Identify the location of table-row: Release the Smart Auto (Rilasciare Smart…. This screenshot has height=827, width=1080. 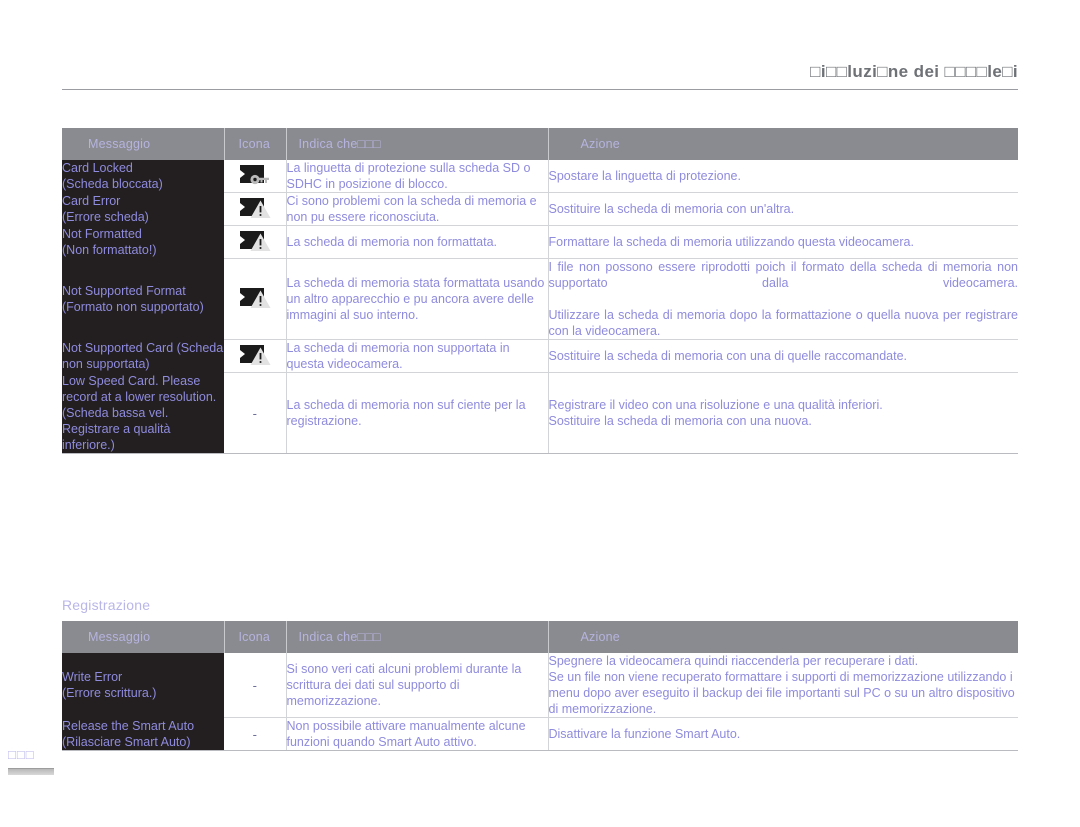
(540, 734).